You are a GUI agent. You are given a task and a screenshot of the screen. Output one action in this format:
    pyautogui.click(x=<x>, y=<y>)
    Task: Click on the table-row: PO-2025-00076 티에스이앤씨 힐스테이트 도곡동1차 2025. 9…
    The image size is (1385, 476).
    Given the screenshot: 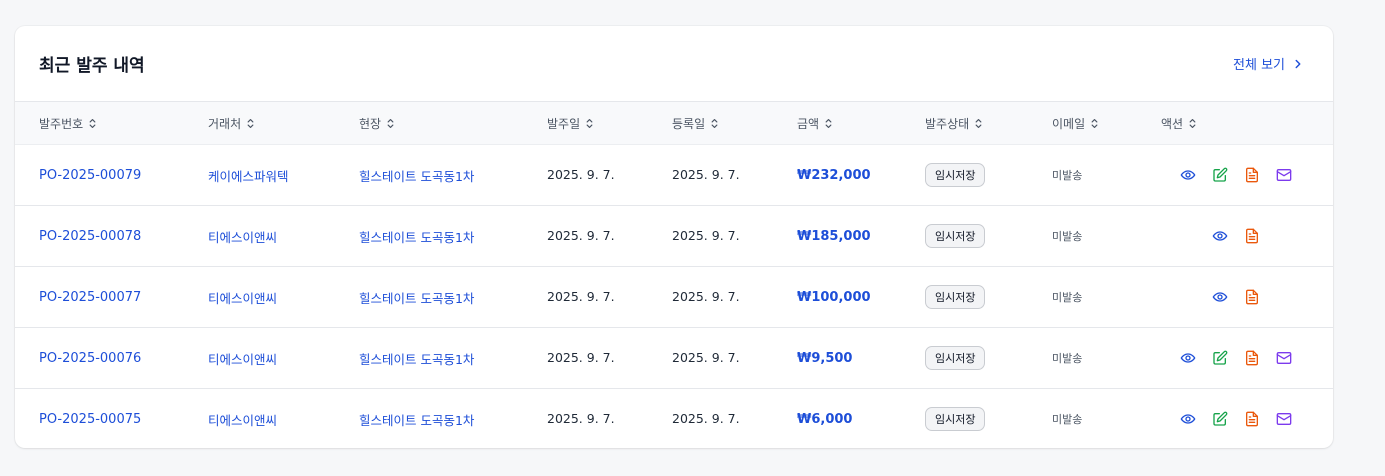 What is the action you would take?
    pyautogui.click(x=674, y=358)
    